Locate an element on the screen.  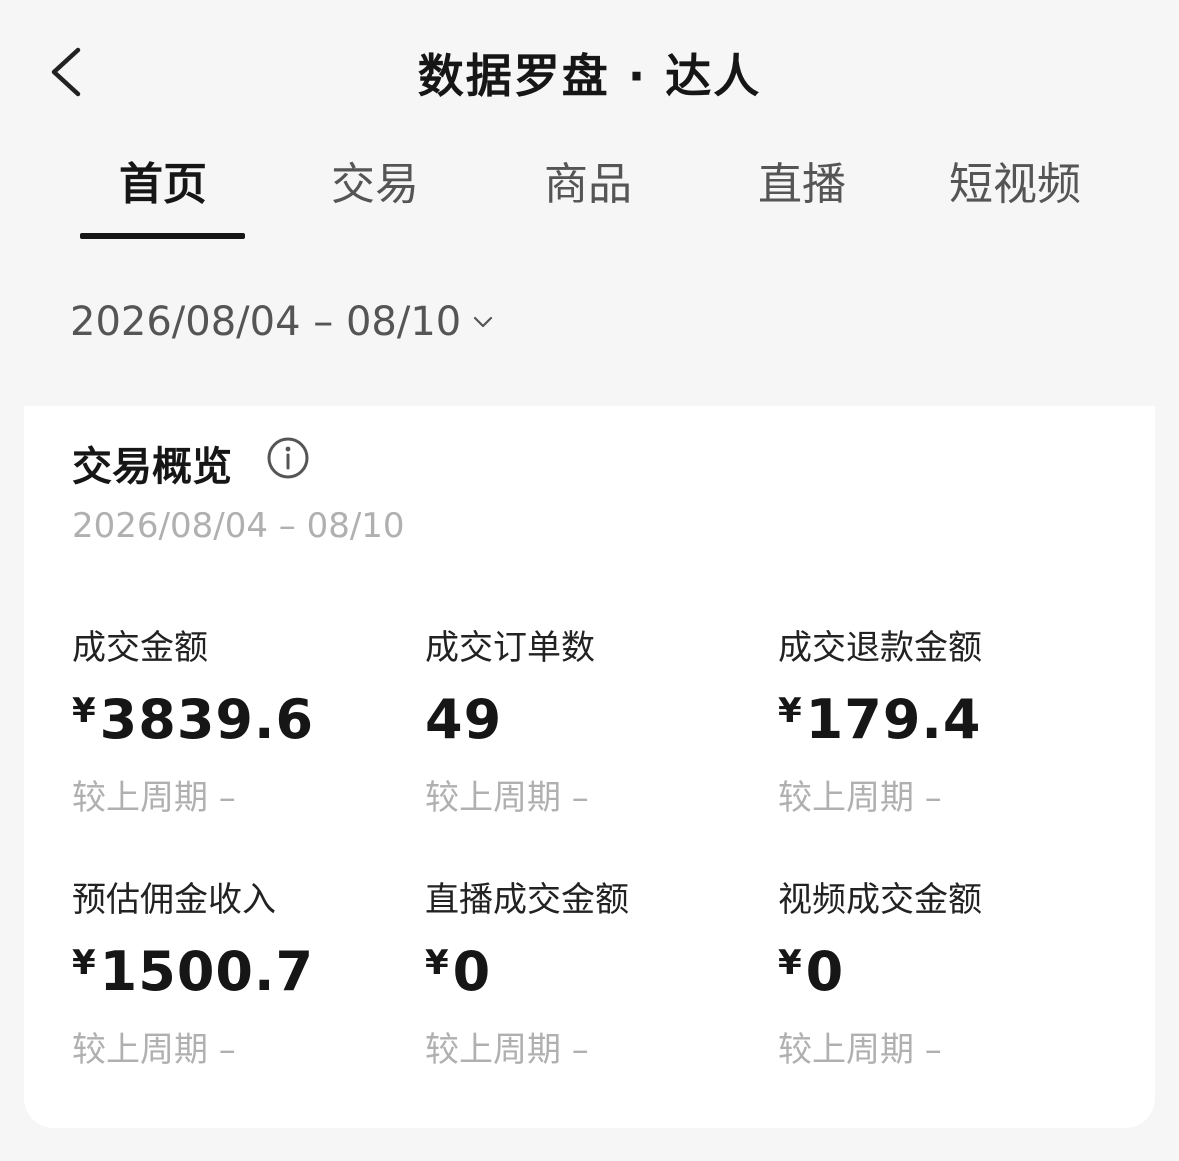
metric-value: ¥ 1500.7 is located at coordinates (242, 972).